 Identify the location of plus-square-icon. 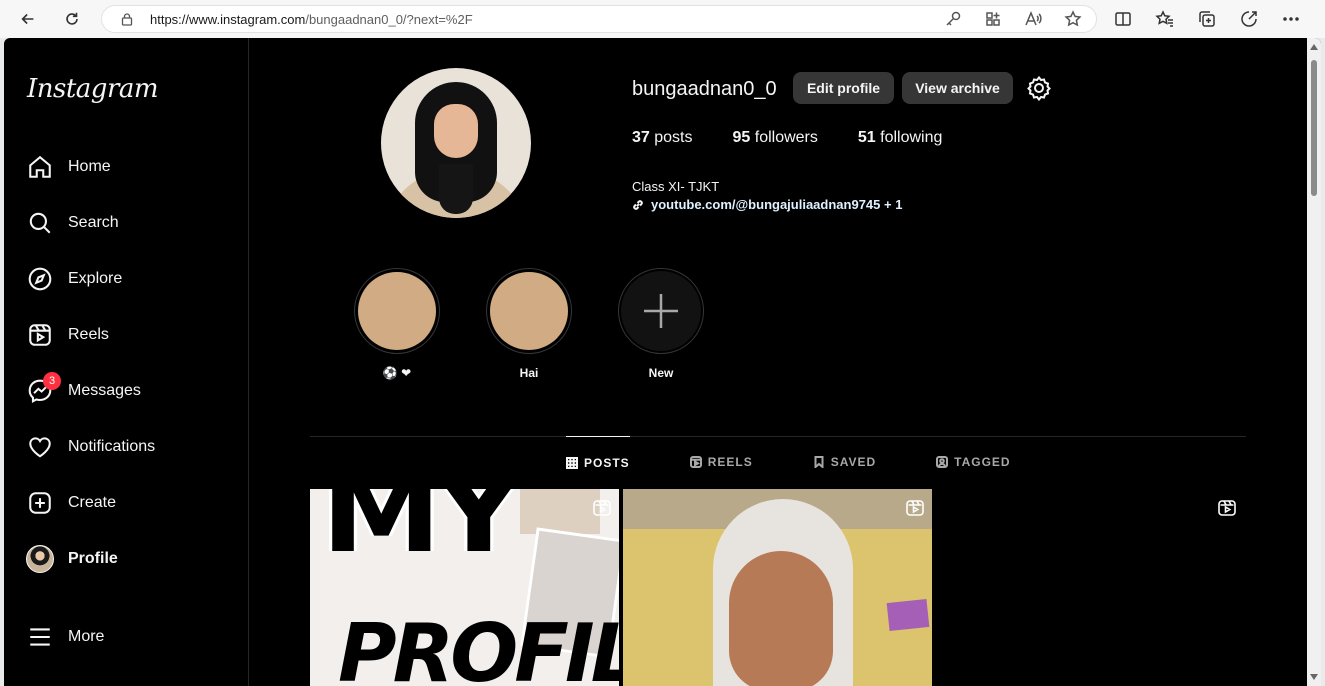
(40, 503).